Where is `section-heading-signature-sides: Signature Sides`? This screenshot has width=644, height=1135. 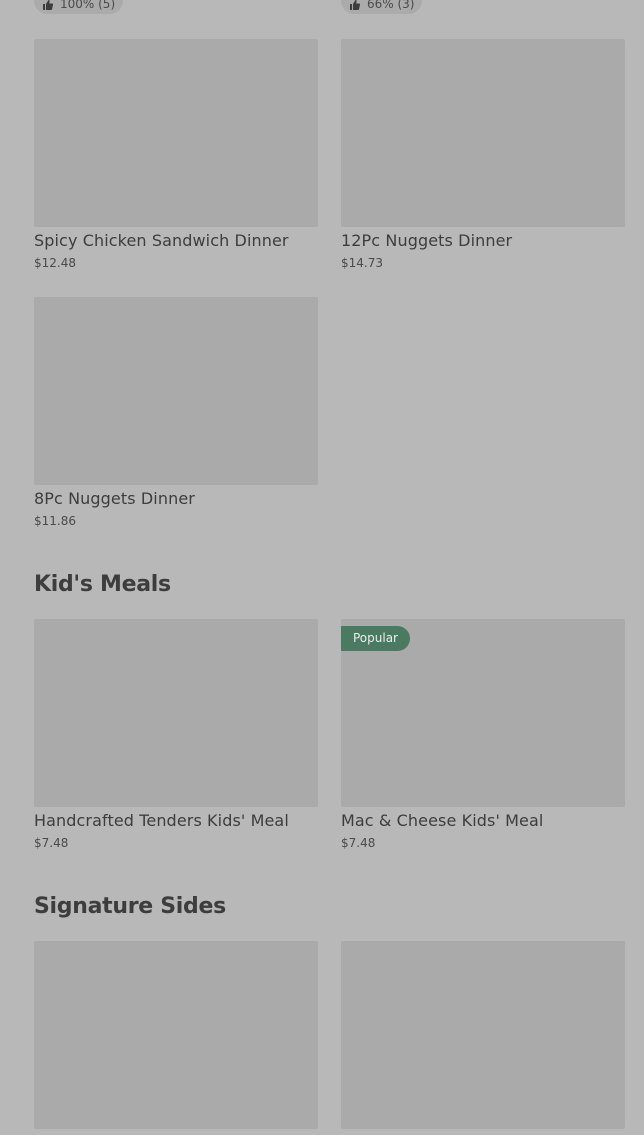
section-heading-signature-sides: Signature Sides is located at coordinates (130, 906).